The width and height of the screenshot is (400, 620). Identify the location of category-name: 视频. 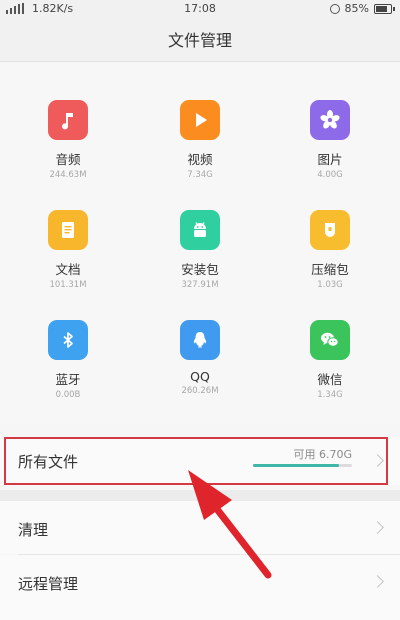
(200, 159).